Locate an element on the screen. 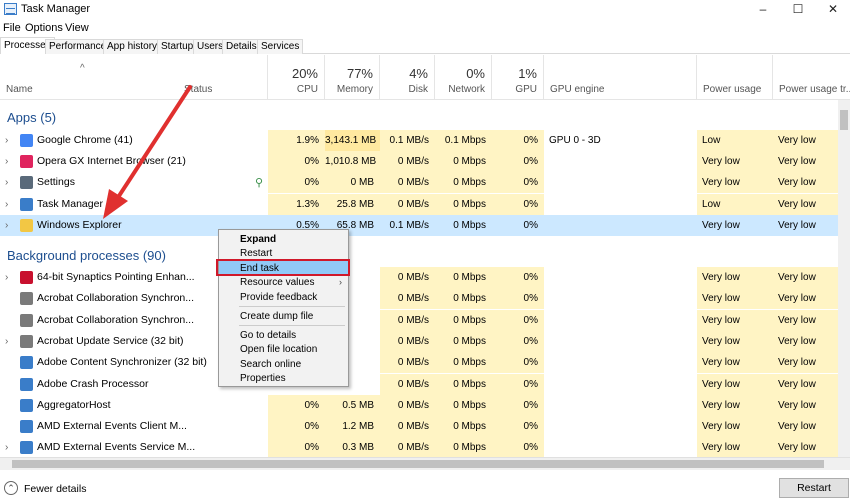 This screenshot has height=502, width=850. chevron-up-icon: ⌃ is located at coordinates (11, 488).